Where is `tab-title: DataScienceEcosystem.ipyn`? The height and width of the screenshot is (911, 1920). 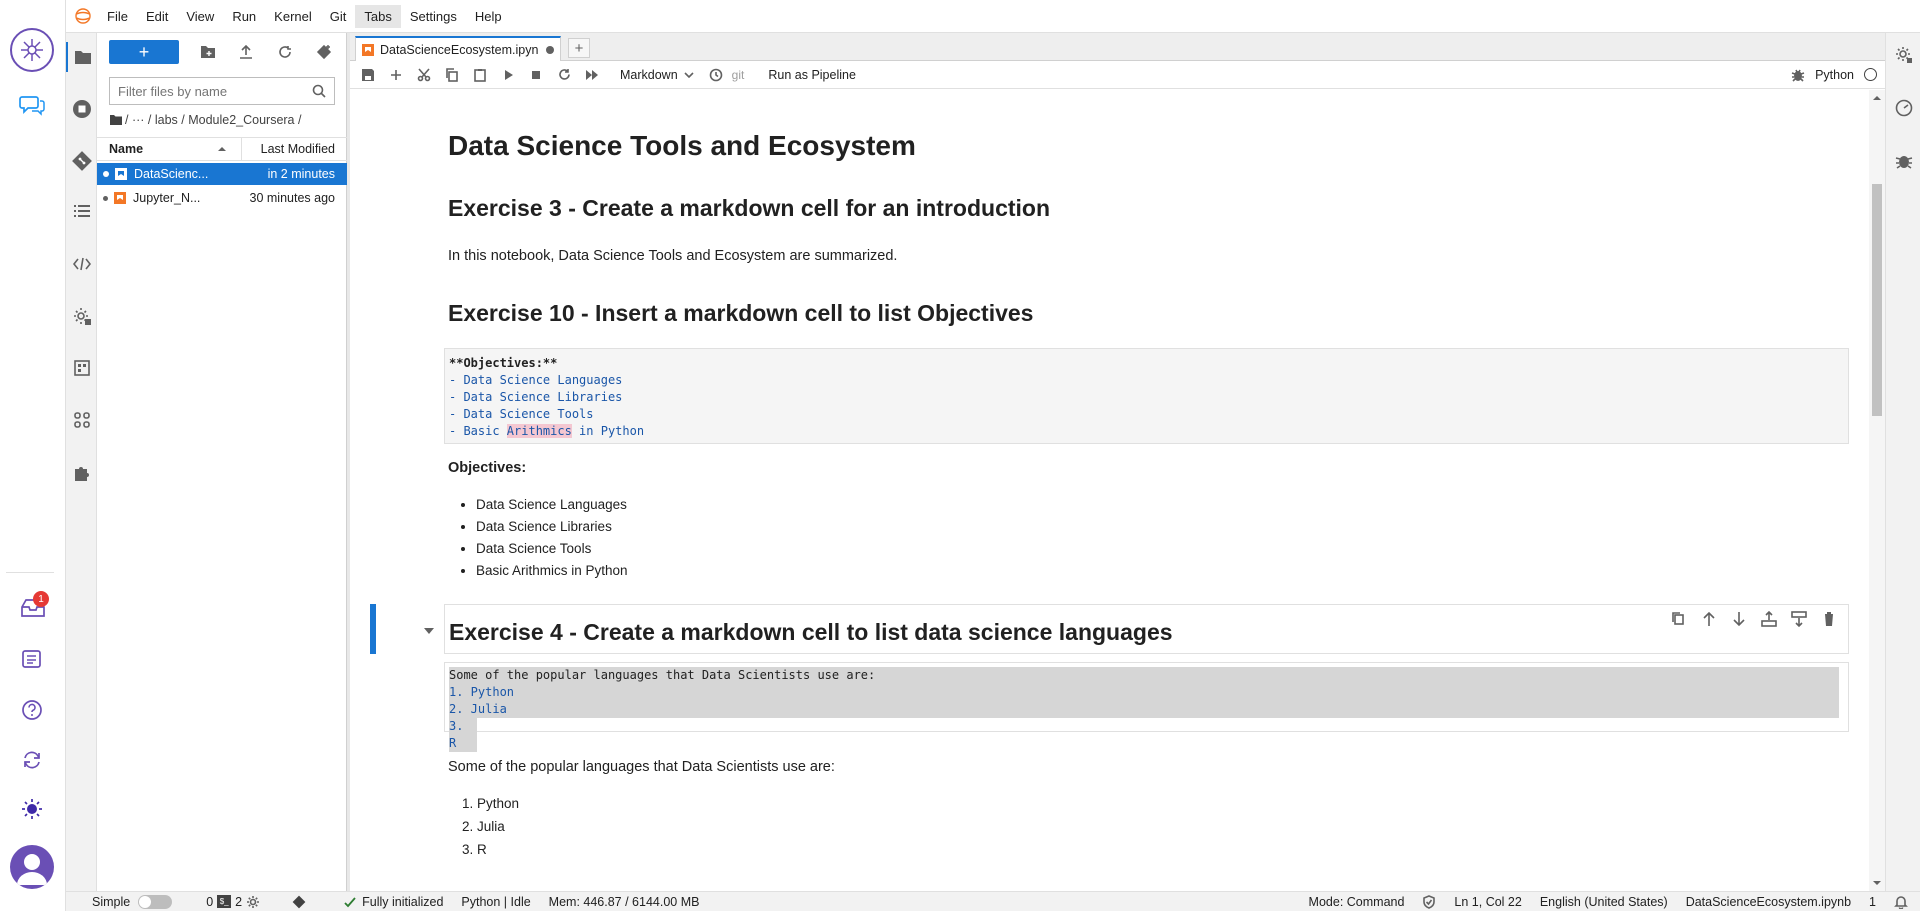 tab-title: DataScienceEcosystem.ipyn is located at coordinates (459, 50).